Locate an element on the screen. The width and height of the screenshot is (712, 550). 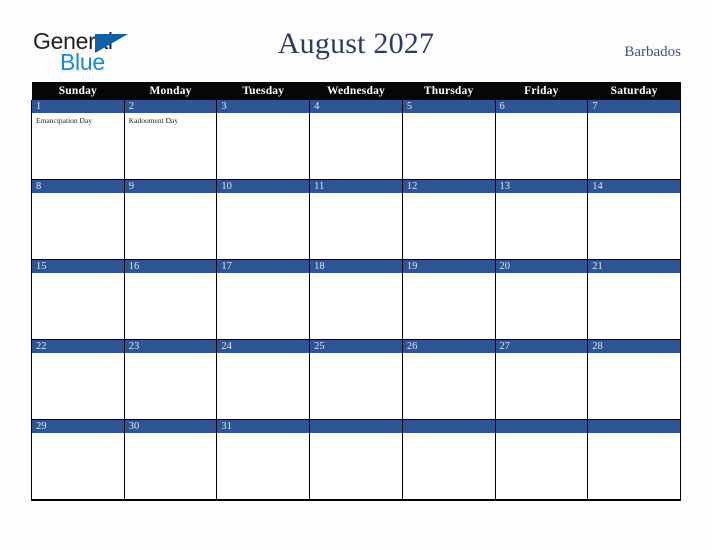
day-content-row: Emancipation Day Kadooment Day is located at coordinates (356, 146).